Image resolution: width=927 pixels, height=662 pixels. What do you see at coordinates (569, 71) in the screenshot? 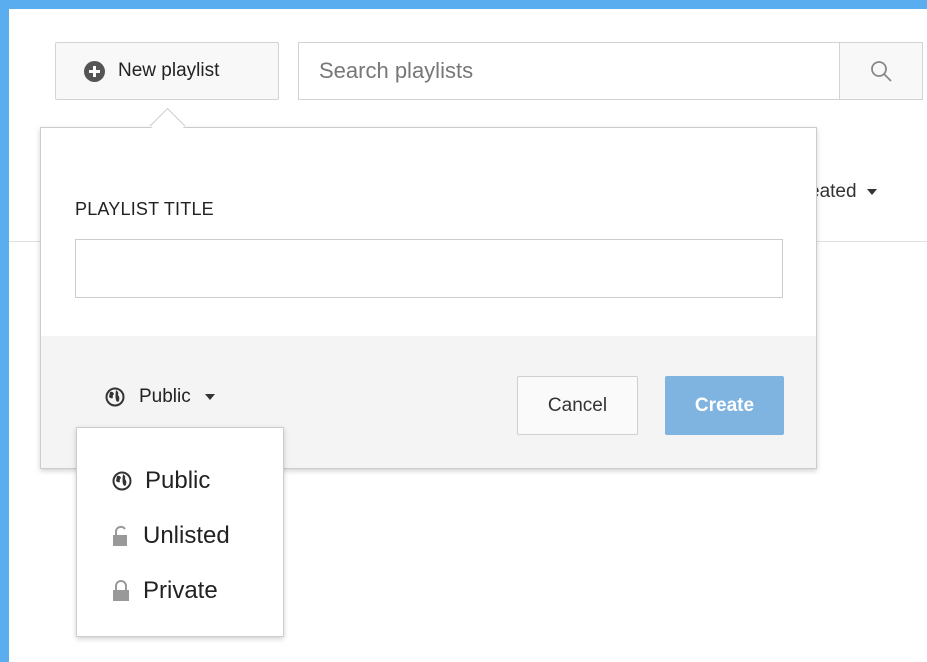
I see `search-input` at bounding box center [569, 71].